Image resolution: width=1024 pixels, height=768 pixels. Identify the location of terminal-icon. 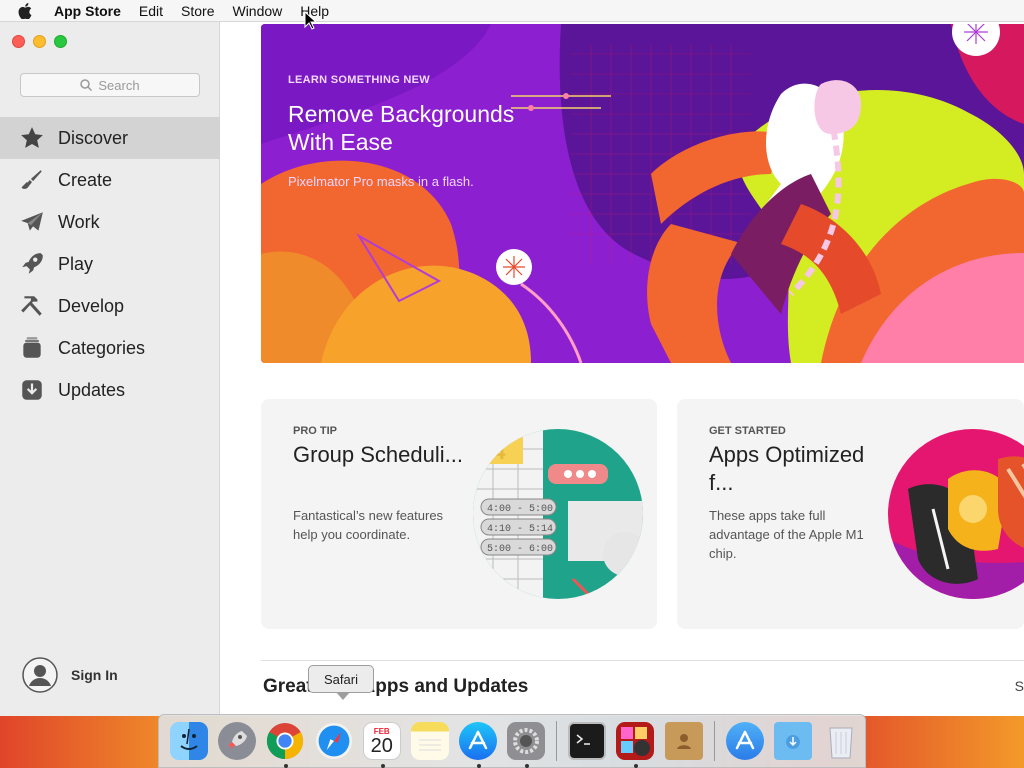
(587, 741).